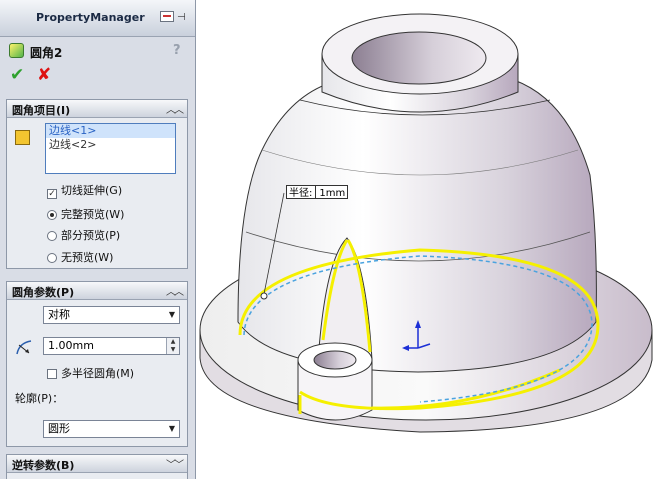 This screenshot has height=479, width=661. What do you see at coordinates (87, 257) in the screenshot?
I see `no-preview-label: 无预览(W)` at bounding box center [87, 257].